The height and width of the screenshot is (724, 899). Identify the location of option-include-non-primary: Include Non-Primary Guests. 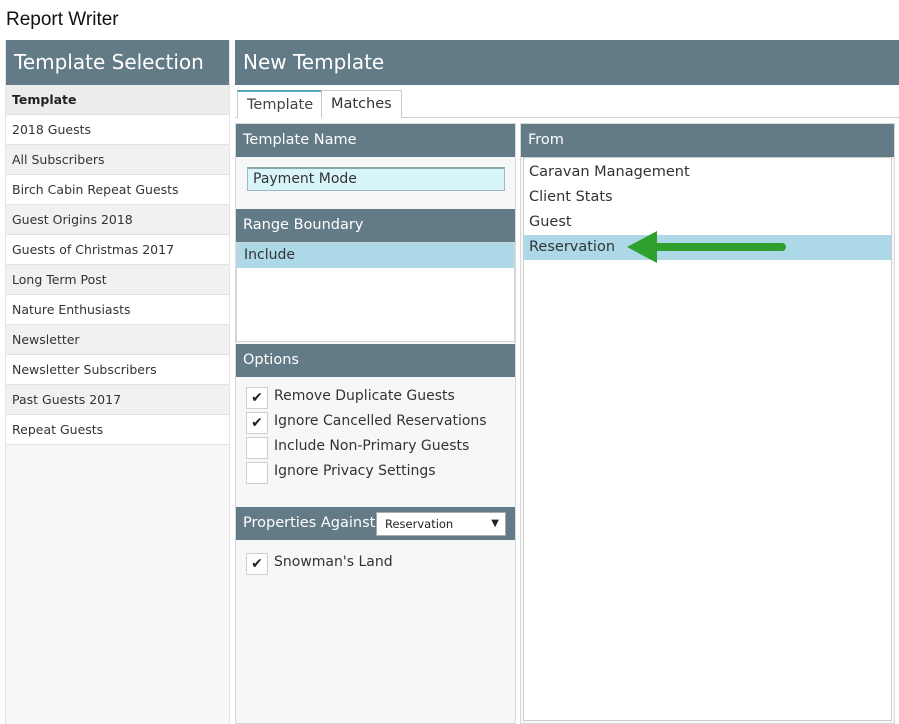
(375, 446).